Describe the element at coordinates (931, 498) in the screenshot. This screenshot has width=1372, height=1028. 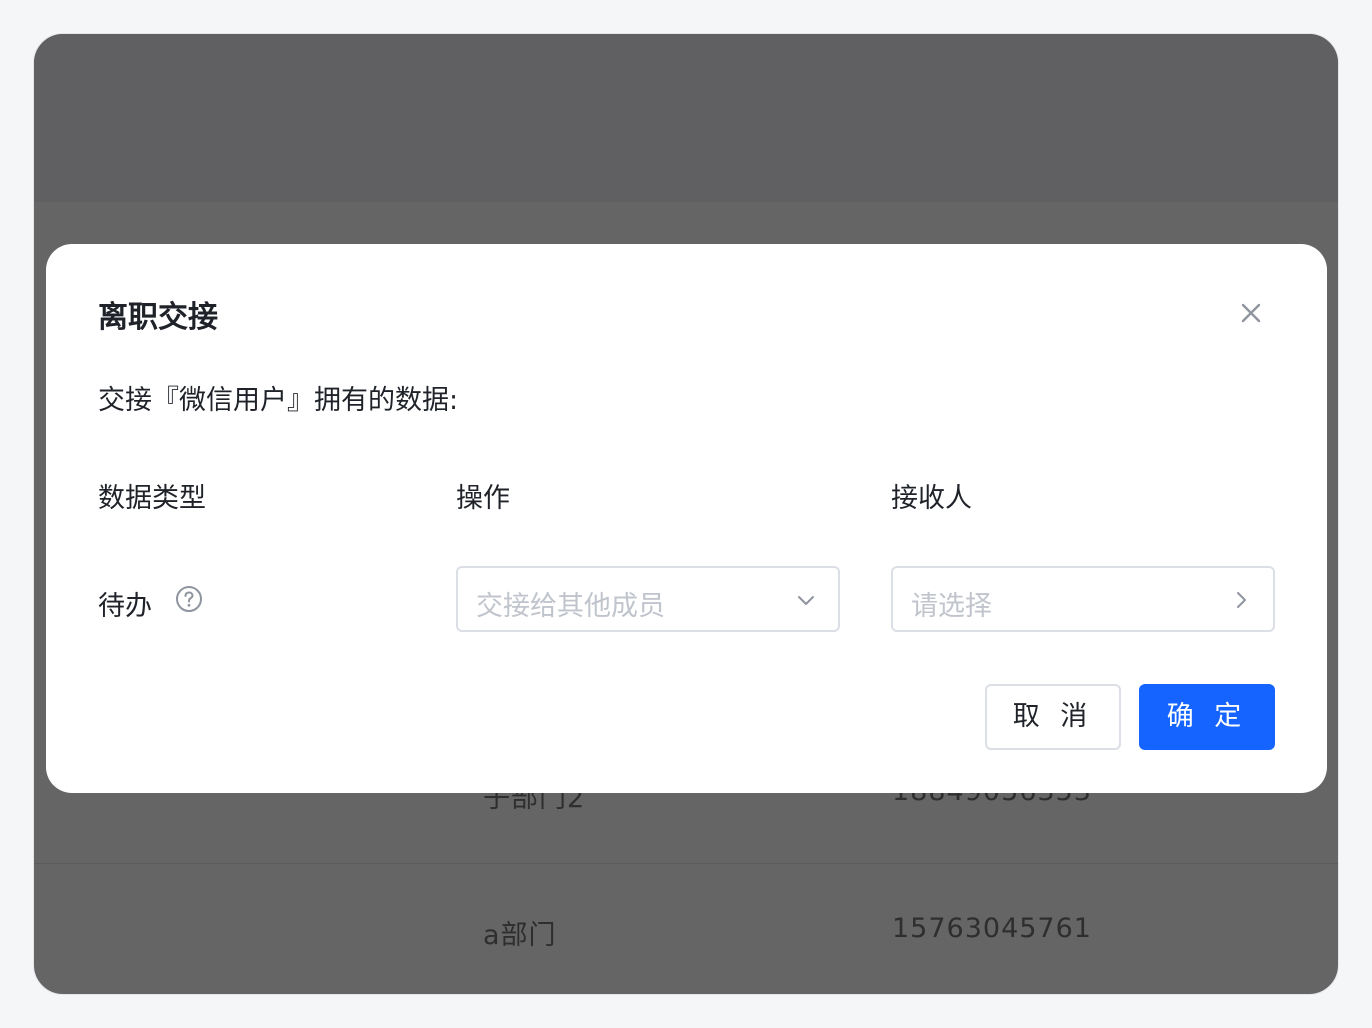
I see `column-header-receiver: 接收人` at that location.